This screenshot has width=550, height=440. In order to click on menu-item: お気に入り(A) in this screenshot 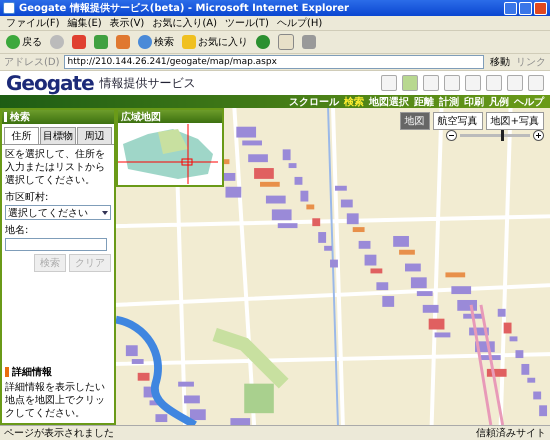, I will do `click(184, 23)`.